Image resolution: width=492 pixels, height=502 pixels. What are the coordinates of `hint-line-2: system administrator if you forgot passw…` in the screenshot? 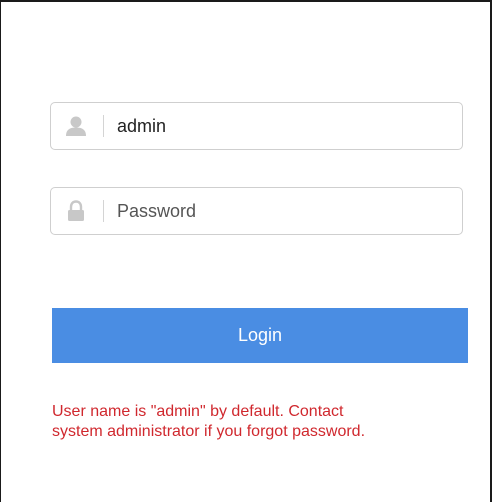 It's located at (209, 431).